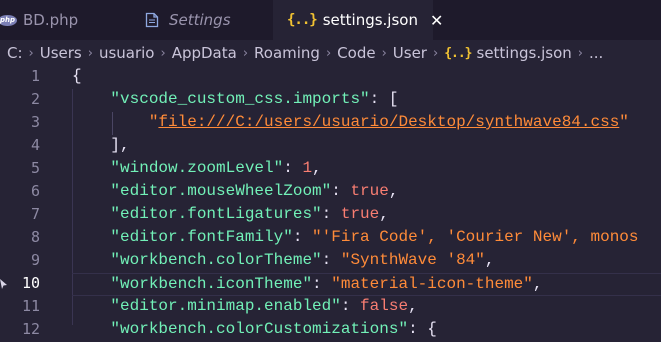 This screenshot has width=661, height=342. What do you see at coordinates (35, 99) in the screenshot?
I see `line-number: 2` at bounding box center [35, 99].